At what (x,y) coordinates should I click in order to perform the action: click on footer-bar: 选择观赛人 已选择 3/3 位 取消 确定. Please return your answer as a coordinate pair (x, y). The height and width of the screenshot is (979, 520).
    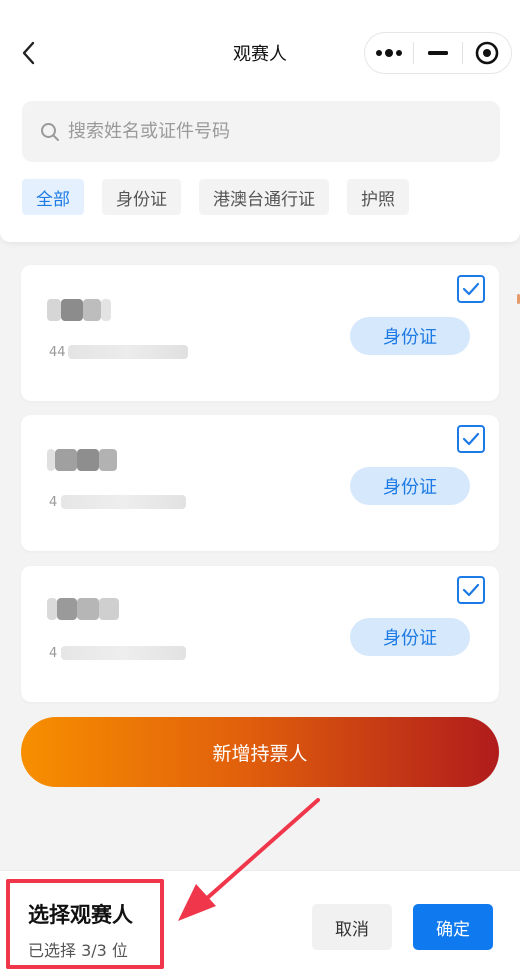
    Looking at the image, I should click on (260, 924).